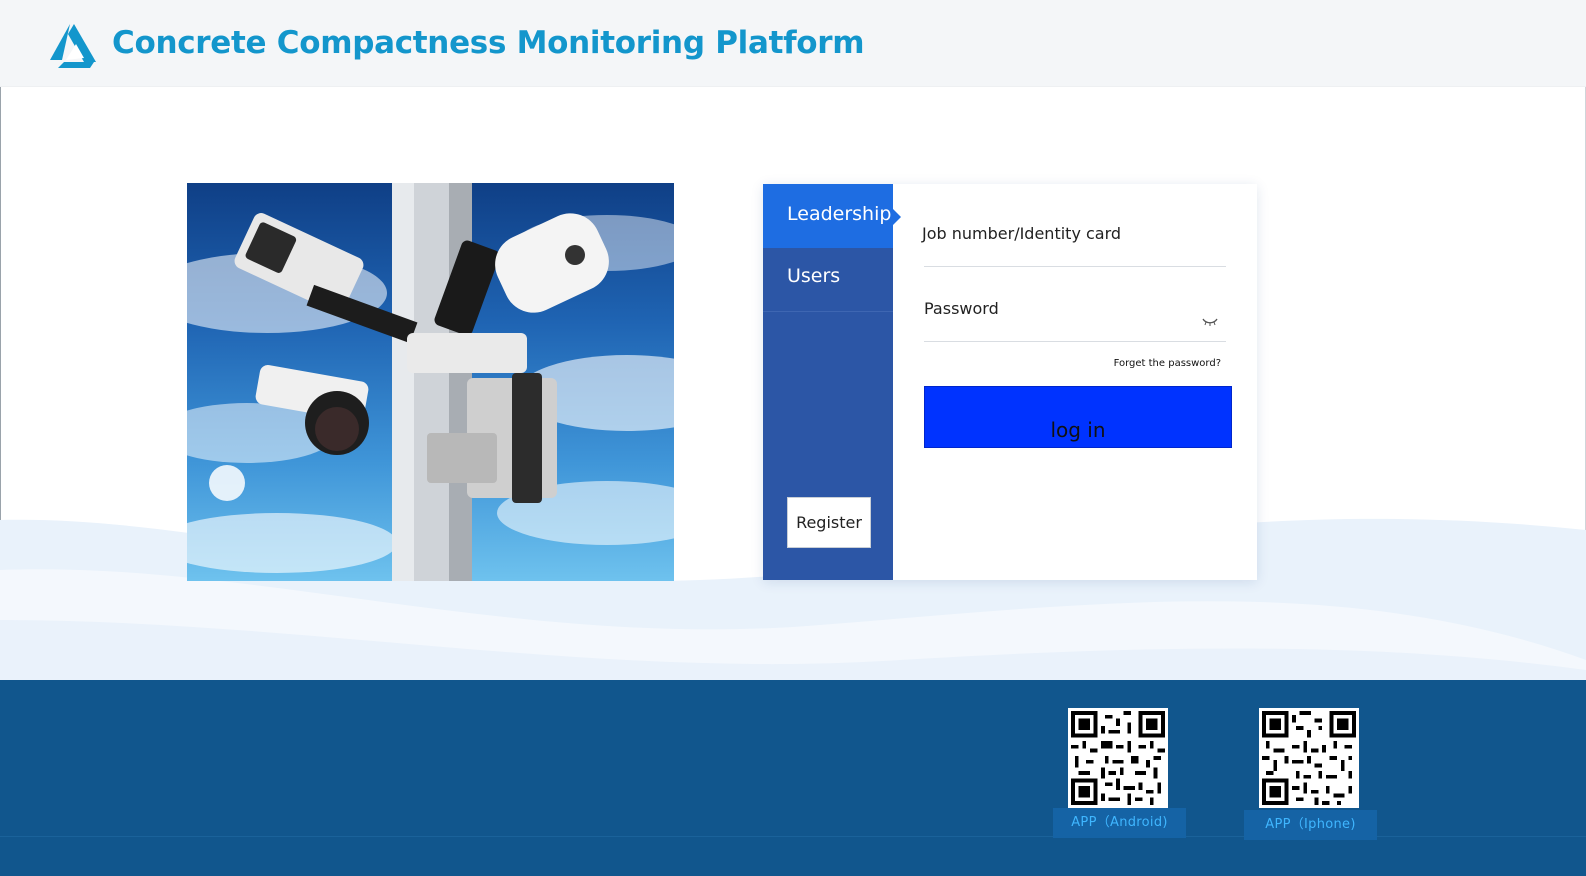  What do you see at coordinates (1142, 363) in the screenshot?
I see `forgot-password-link: Forget the password?` at bounding box center [1142, 363].